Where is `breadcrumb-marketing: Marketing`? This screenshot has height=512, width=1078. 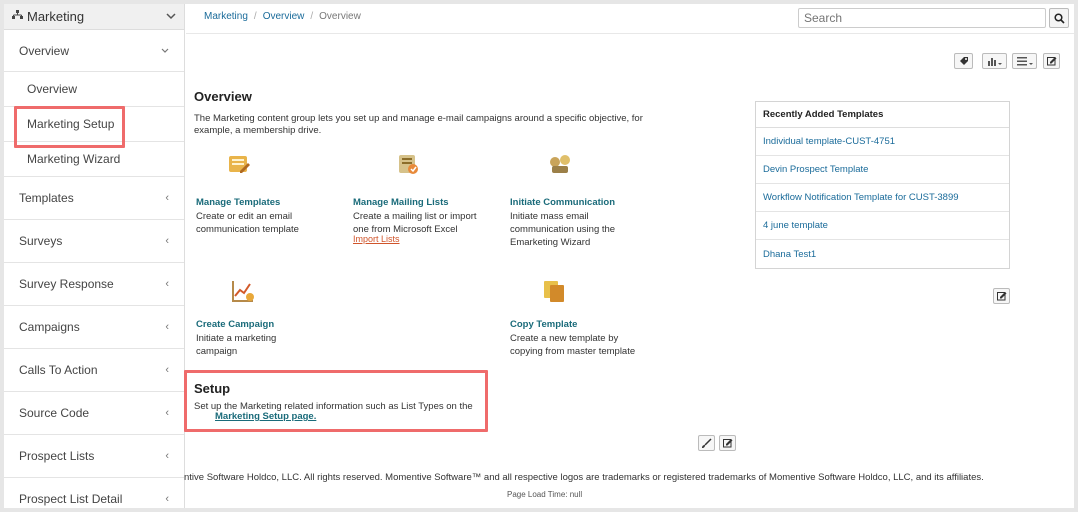 breadcrumb-marketing: Marketing is located at coordinates (226, 16).